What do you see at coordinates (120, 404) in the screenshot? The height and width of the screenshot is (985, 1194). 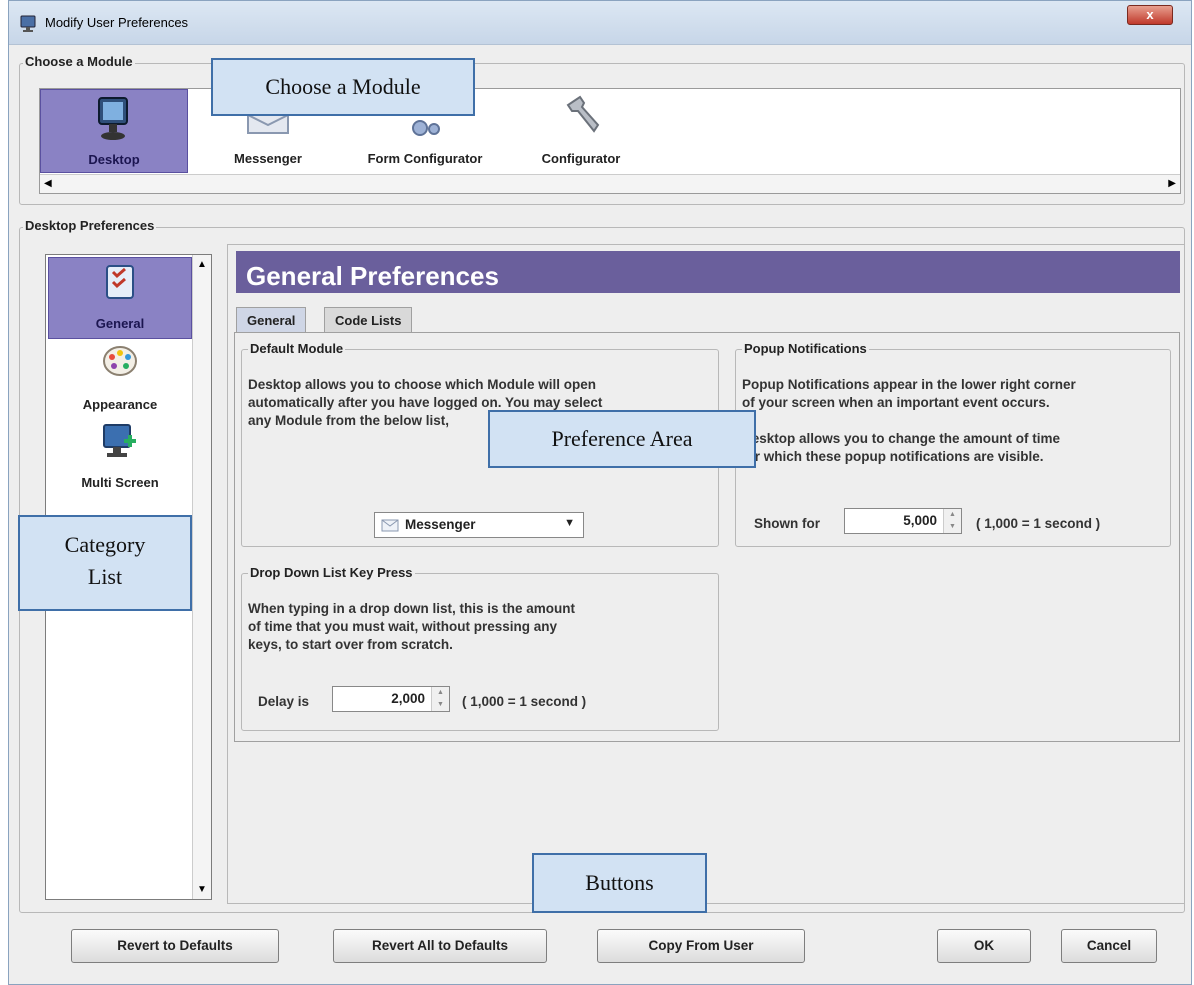 I see `category-label: Appearance` at bounding box center [120, 404].